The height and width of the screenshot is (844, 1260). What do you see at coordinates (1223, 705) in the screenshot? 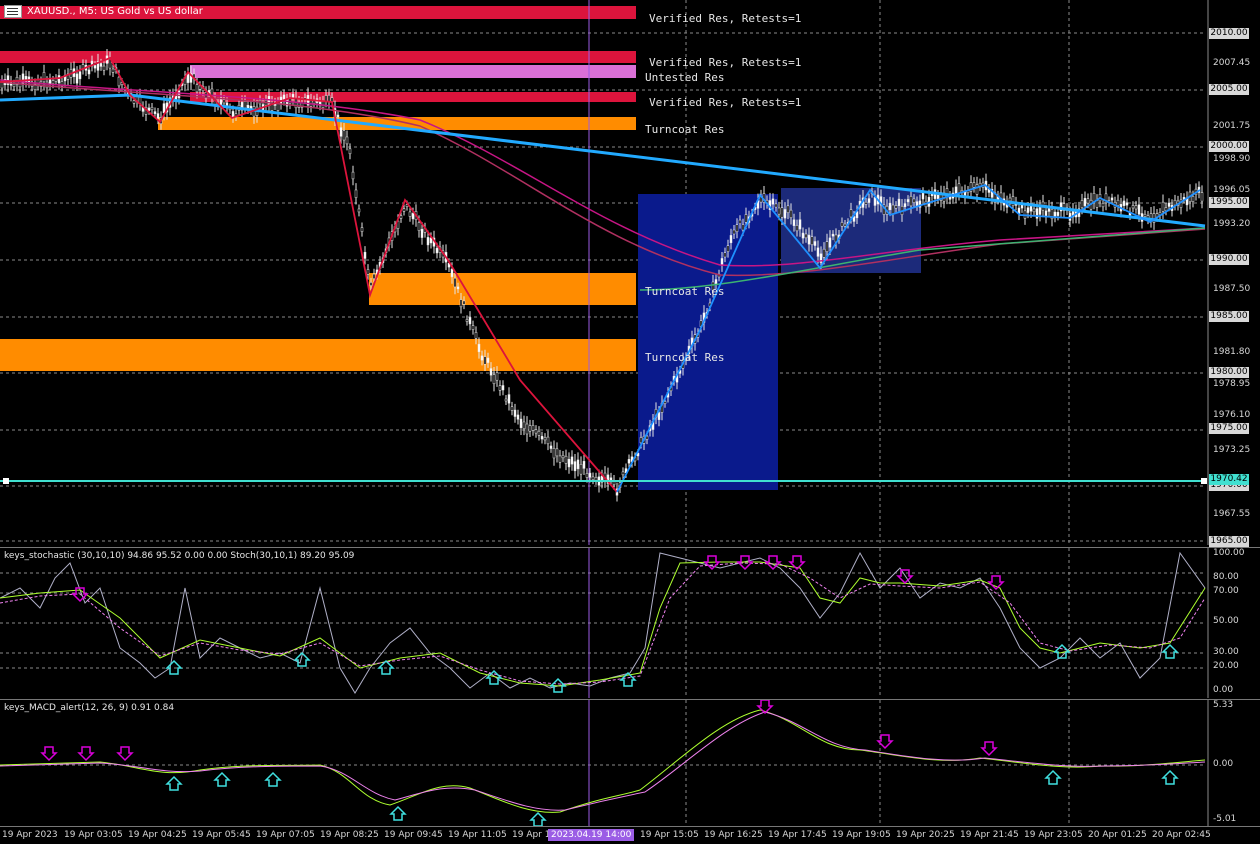
I see `macd-level-label: 5.33` at bounding box center [1223, 705].